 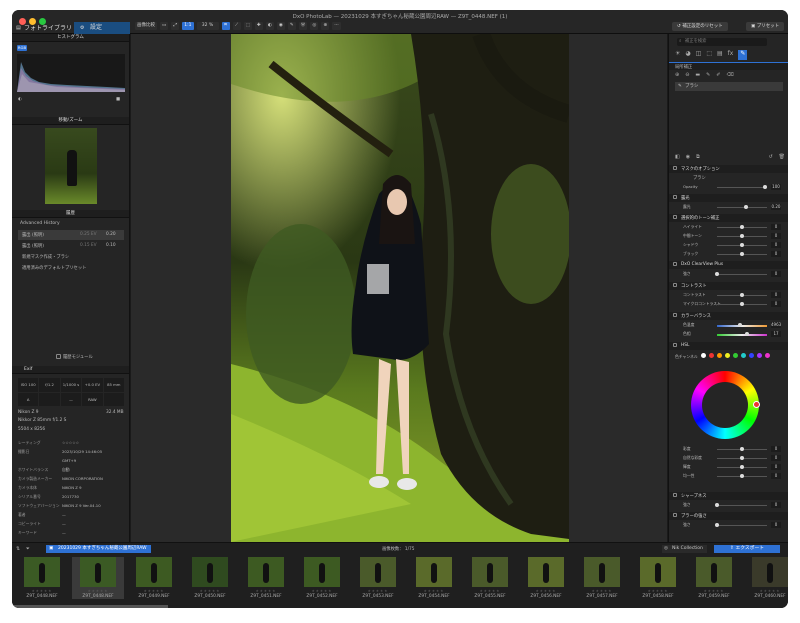 I want to click on loupe-tool-icon: ⊕, so click(x=325, y=26).